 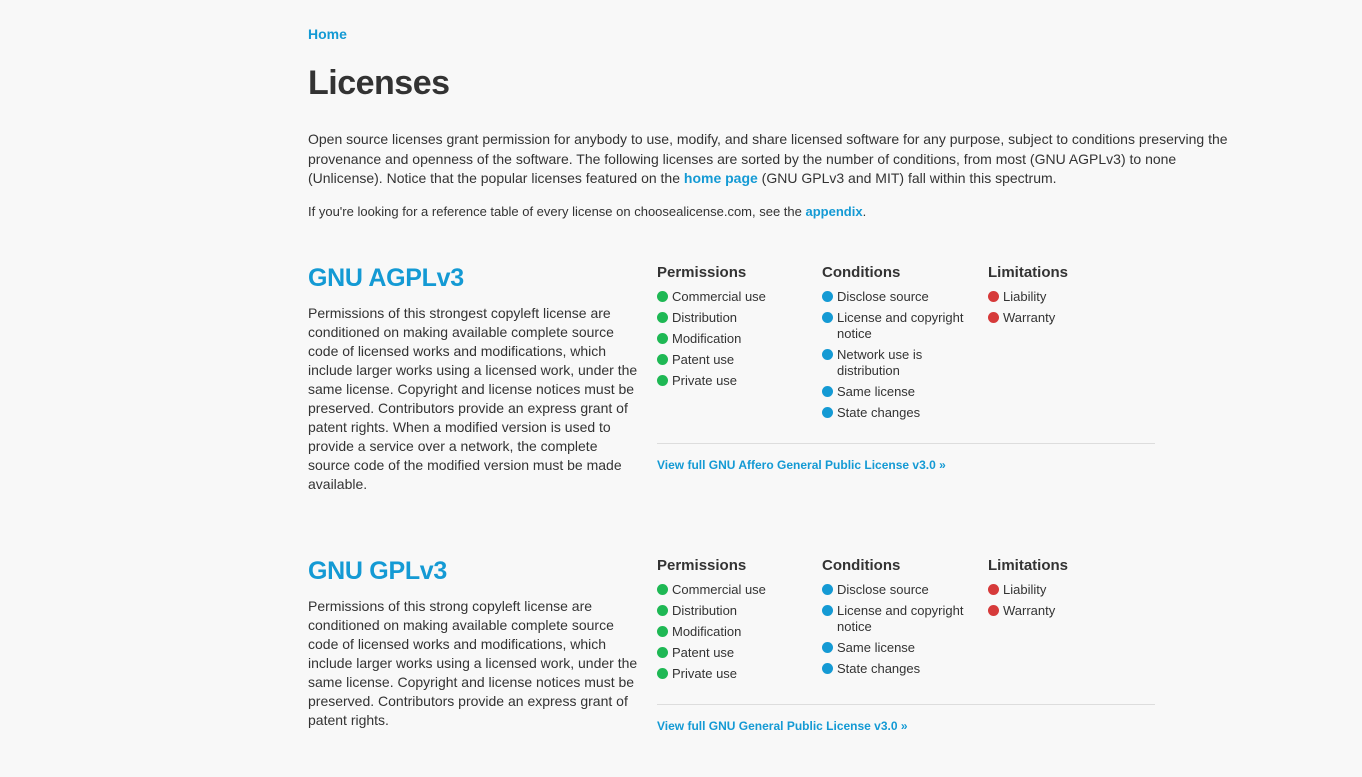 I want to click on home-page-link: home page, so click(x=721, y=178).